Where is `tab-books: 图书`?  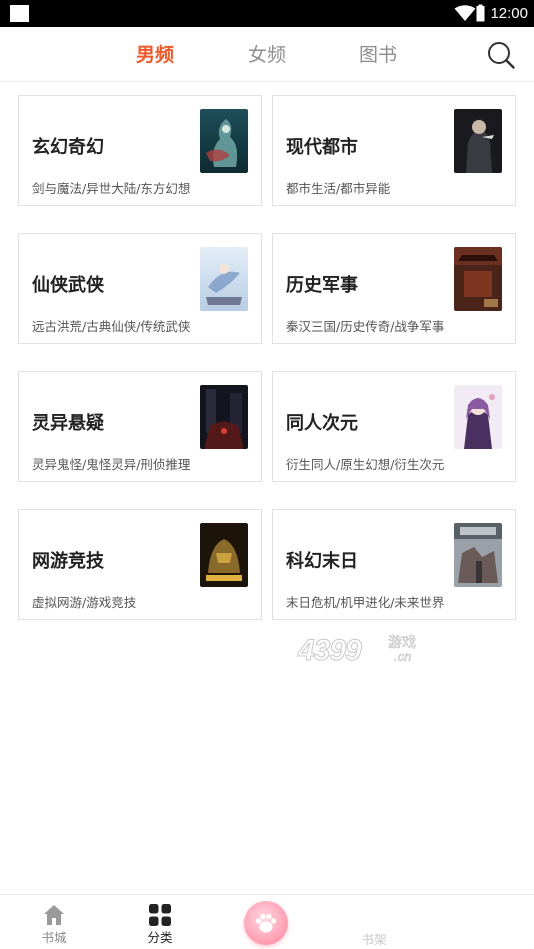
tab-books: 图书 is located at coordinates (378, 55).